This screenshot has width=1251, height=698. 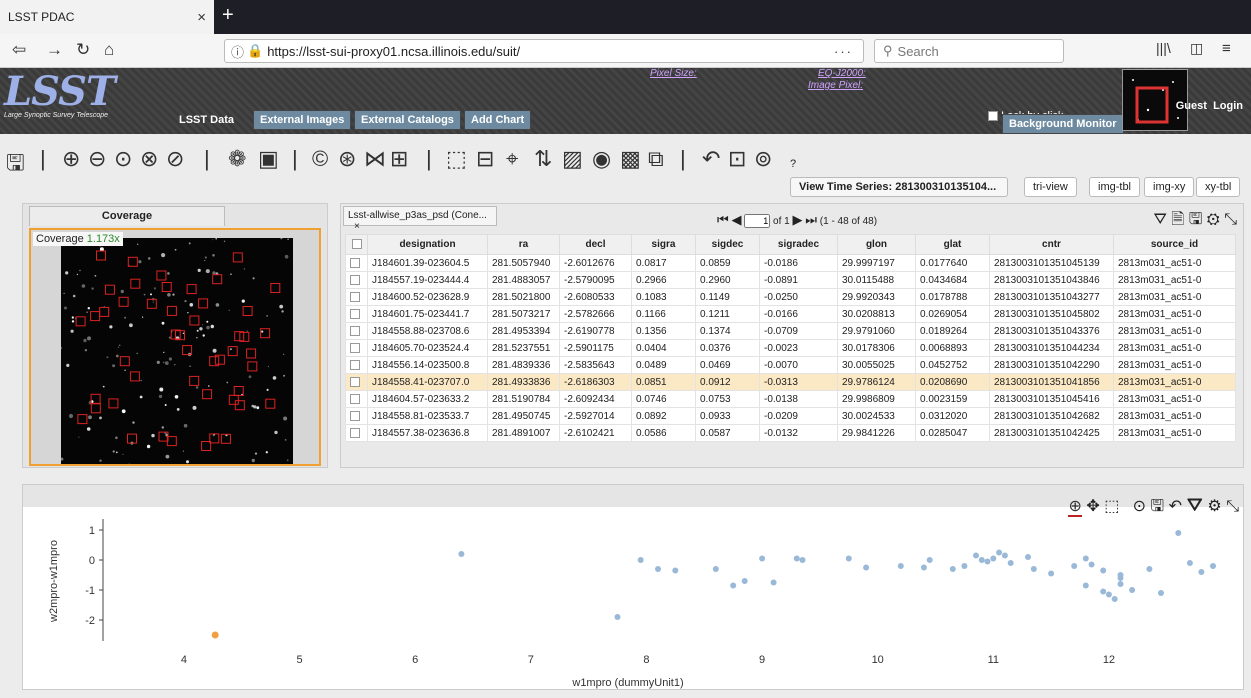 I want to click on rotate-icon: ⊛, so click(x=347, y=159).